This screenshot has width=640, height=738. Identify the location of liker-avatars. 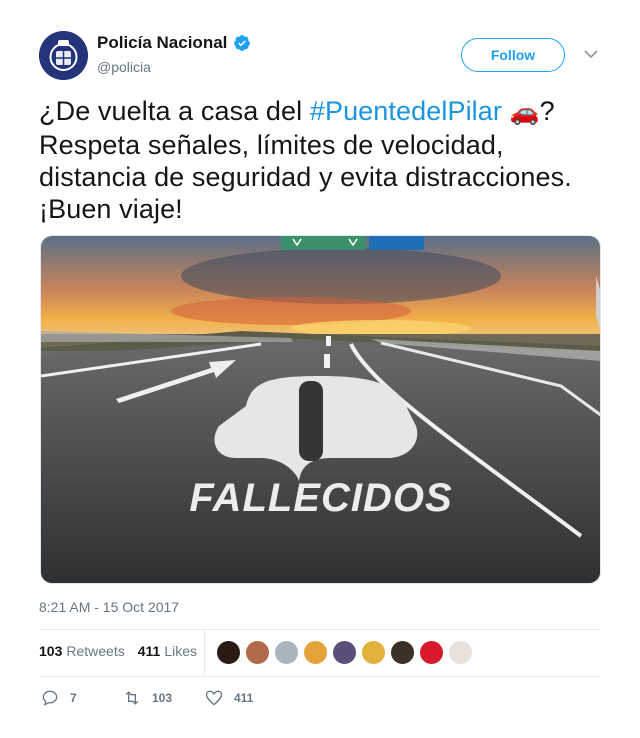
(346, 652).